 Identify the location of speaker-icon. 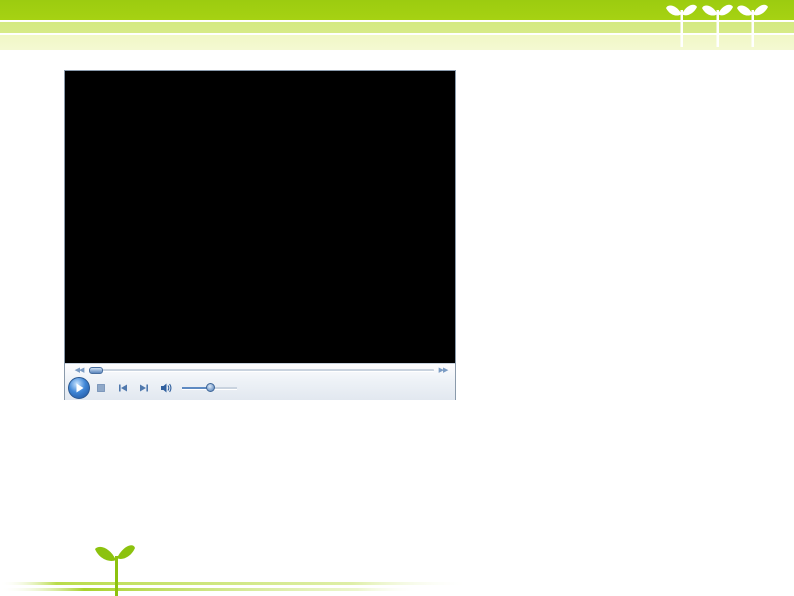
(166, 388).